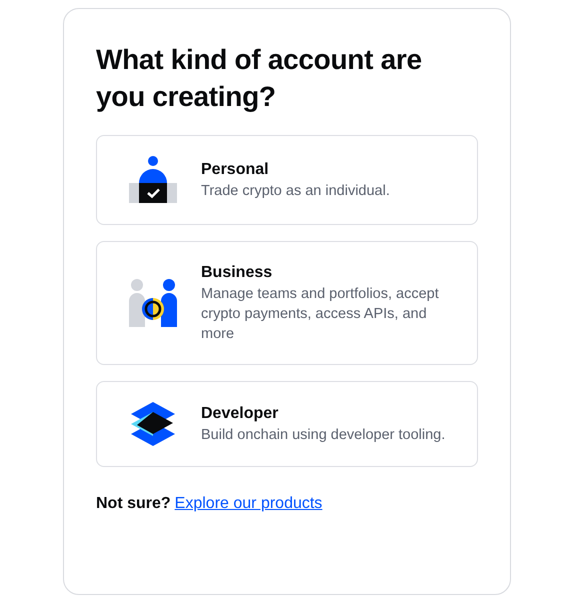 The width and height of the screenshot is (576, 616). Describe the element at coordinates (237, 273) in the screenshot. I see `option-title: Business` at that location.